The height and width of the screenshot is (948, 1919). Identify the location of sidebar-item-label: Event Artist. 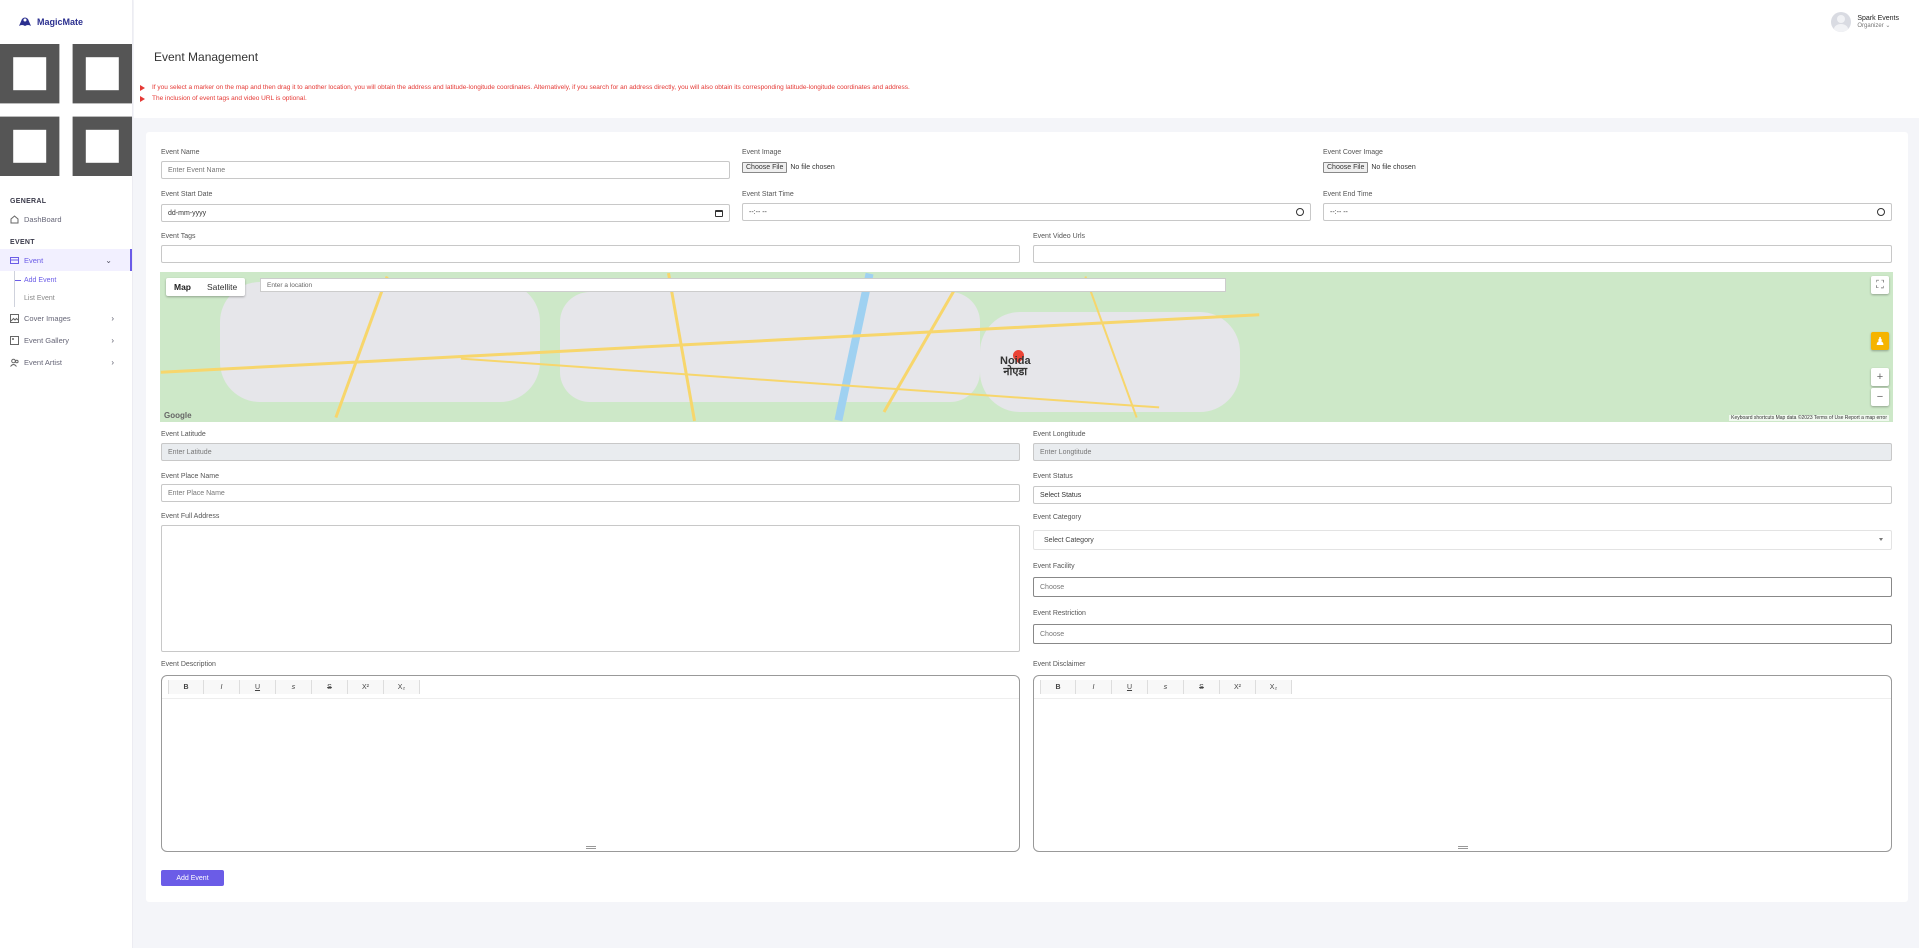
(43, 362).